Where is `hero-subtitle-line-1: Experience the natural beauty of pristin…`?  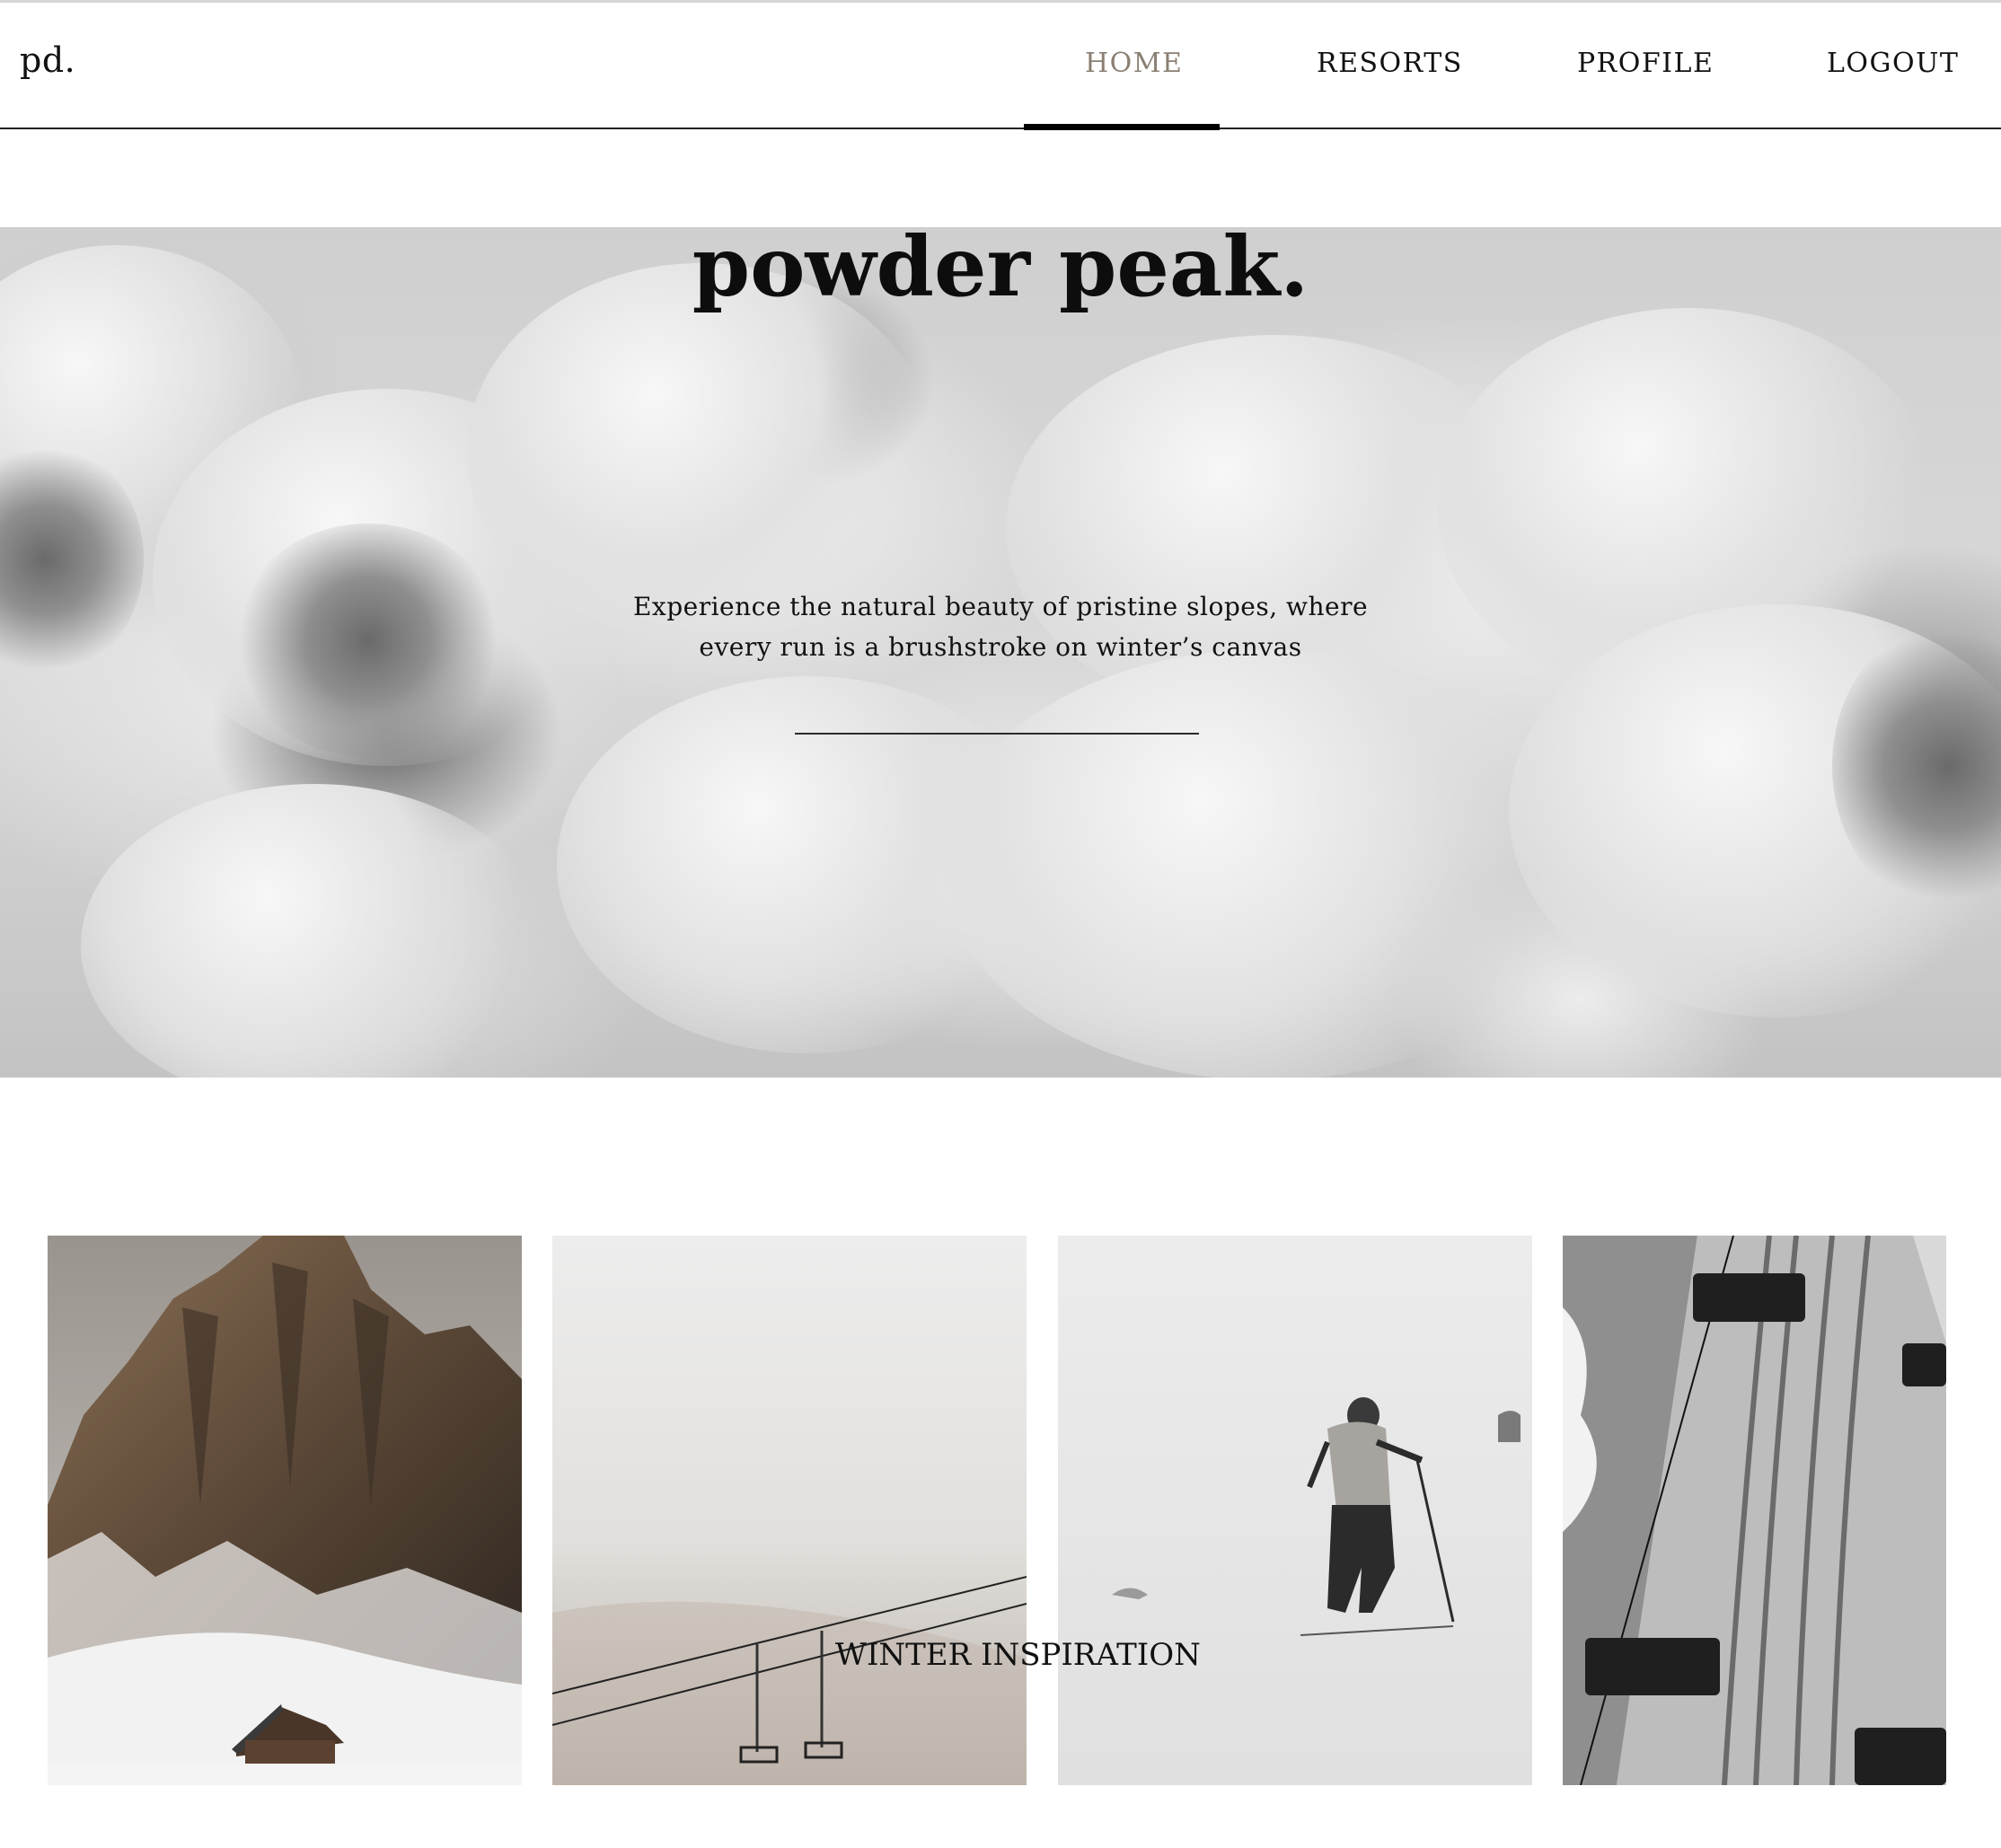
hero-subtitle-line-1: Experience the natural beauty of pristin… is located at coordinates (1000, 606).